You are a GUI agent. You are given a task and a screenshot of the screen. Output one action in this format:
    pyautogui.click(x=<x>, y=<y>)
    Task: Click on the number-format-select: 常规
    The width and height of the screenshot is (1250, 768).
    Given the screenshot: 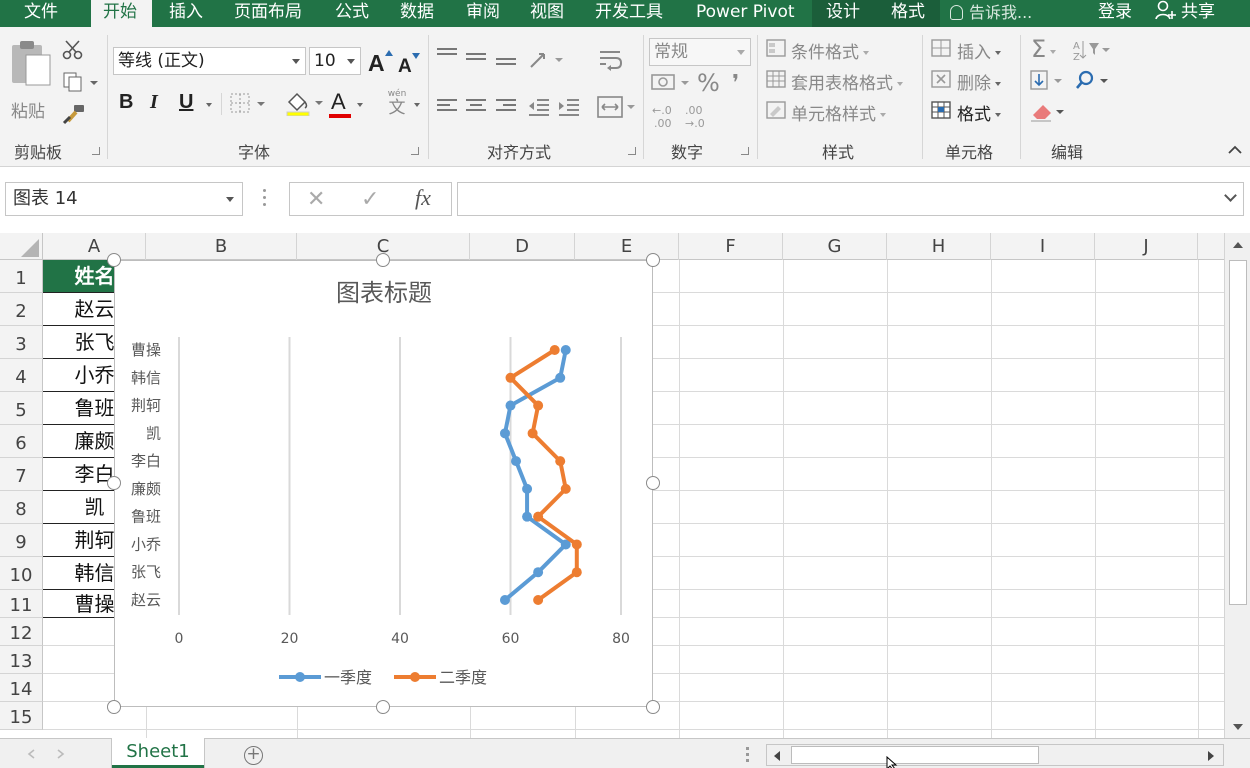 What is the action you would take?
    pyautogui.click(x=700, y=52)
    